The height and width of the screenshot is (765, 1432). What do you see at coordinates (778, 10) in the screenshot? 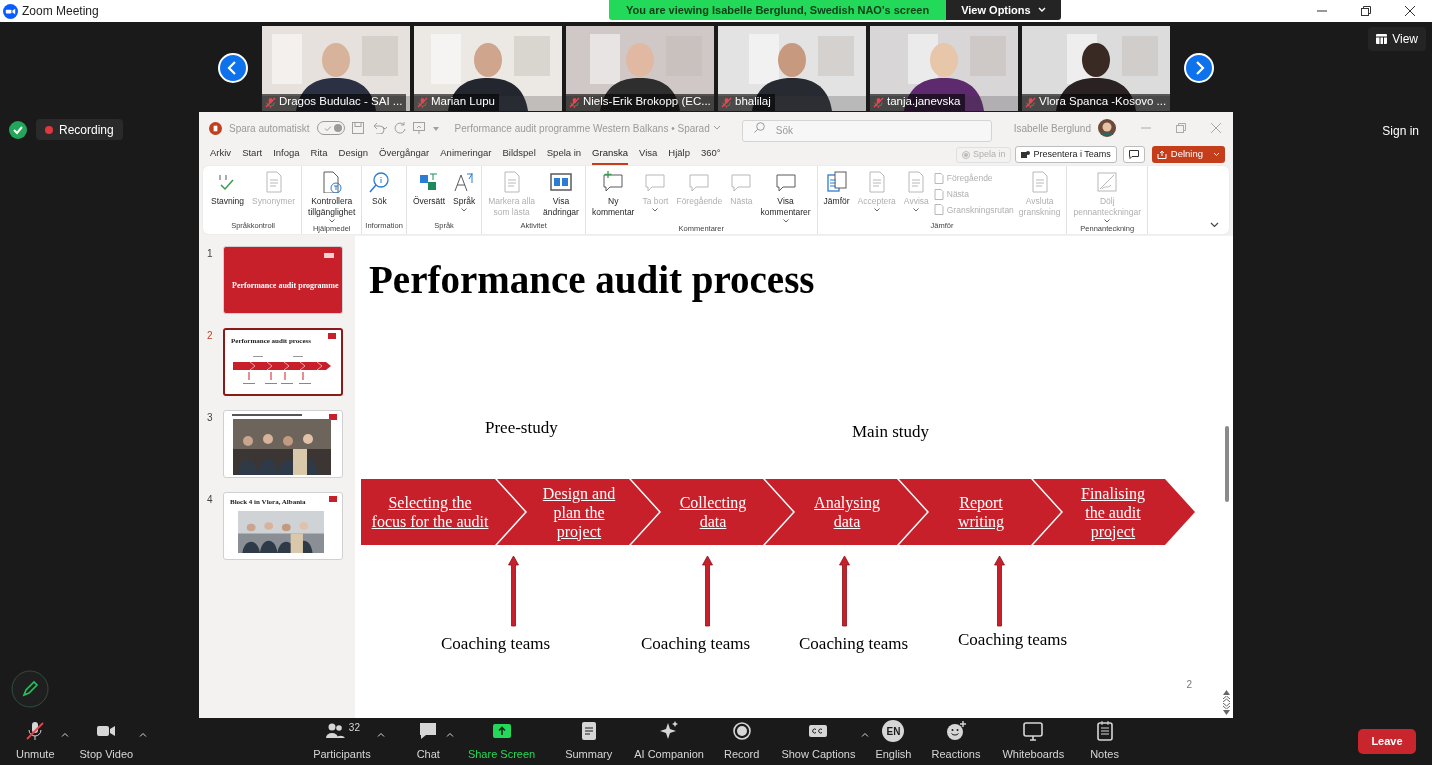
I see `share-banner: You are viewing Isabelle Berglund, Swedish NAO's screen` at bounding box center [778, 10].